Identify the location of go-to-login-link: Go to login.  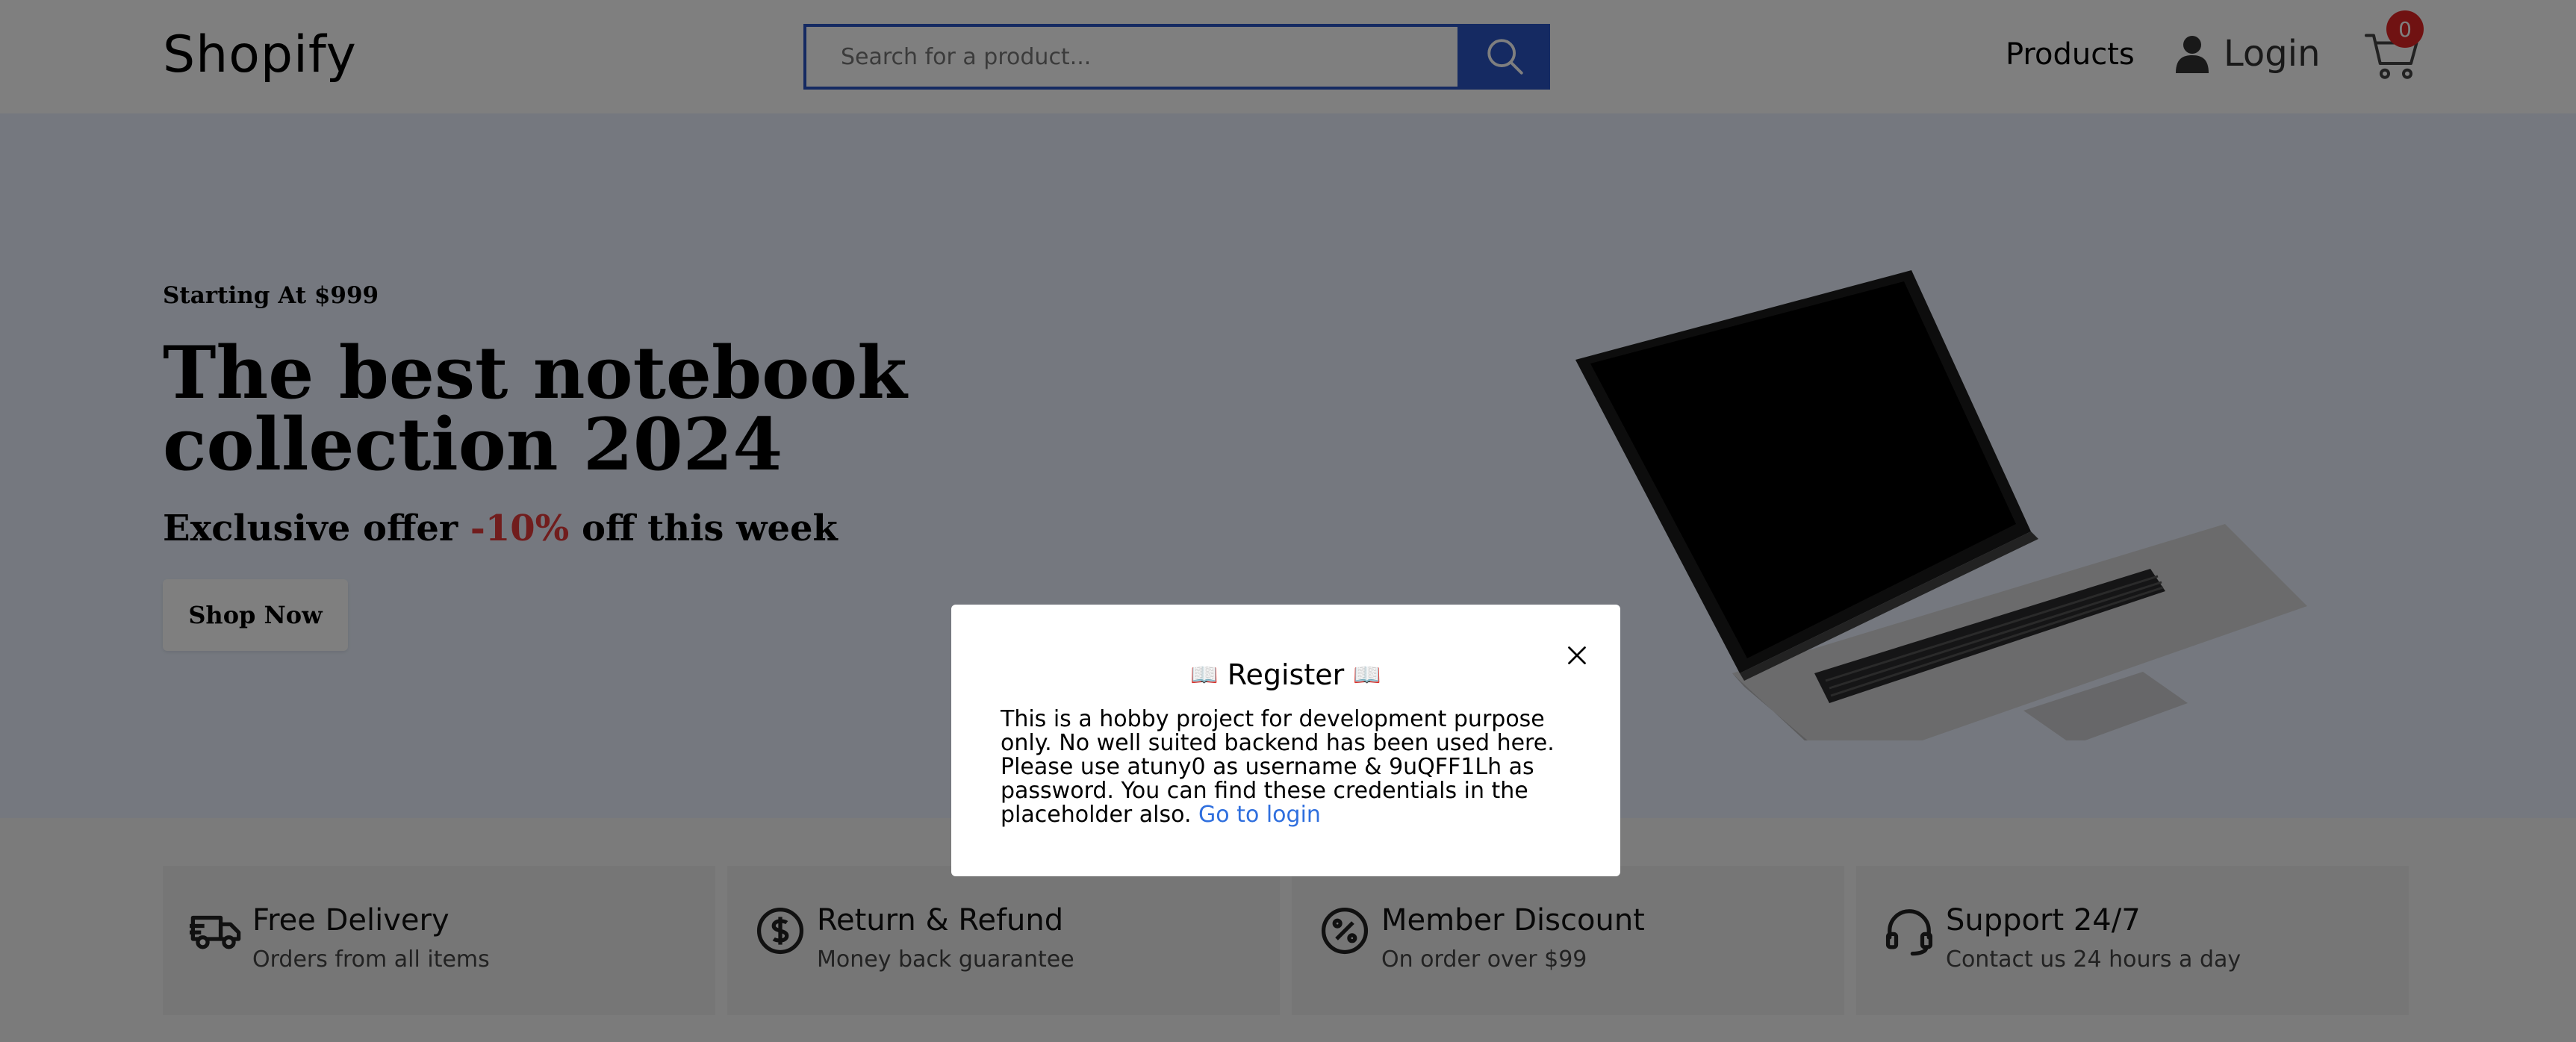
(1259, 815).